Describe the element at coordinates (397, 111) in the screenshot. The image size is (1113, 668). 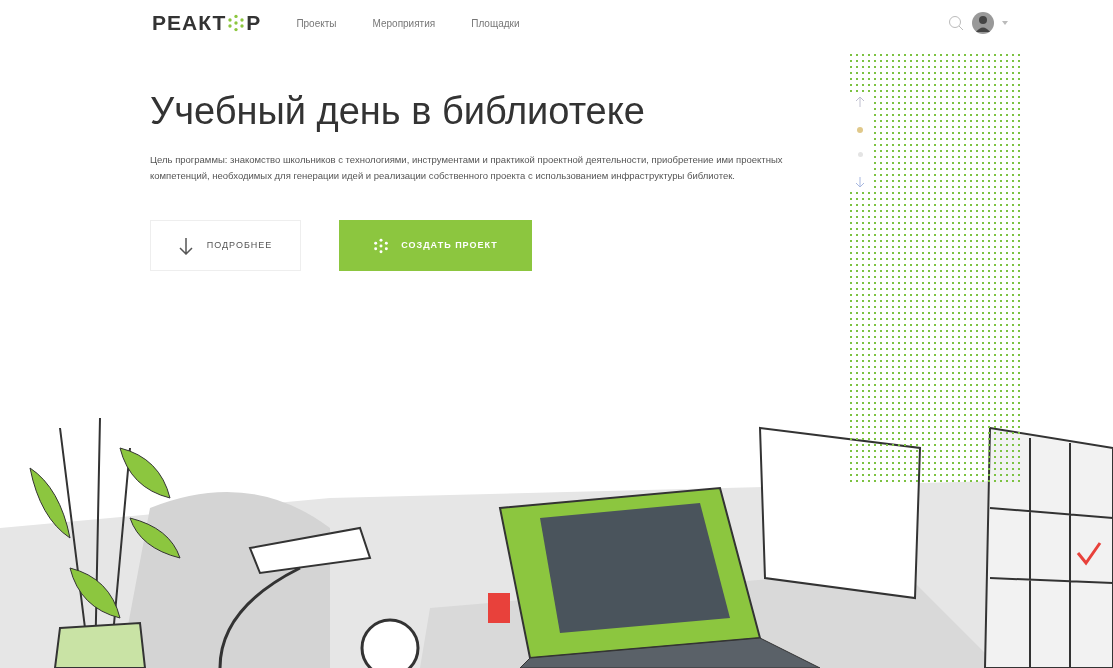
I see `page-title: Учебный день в библиотеке` at that location.